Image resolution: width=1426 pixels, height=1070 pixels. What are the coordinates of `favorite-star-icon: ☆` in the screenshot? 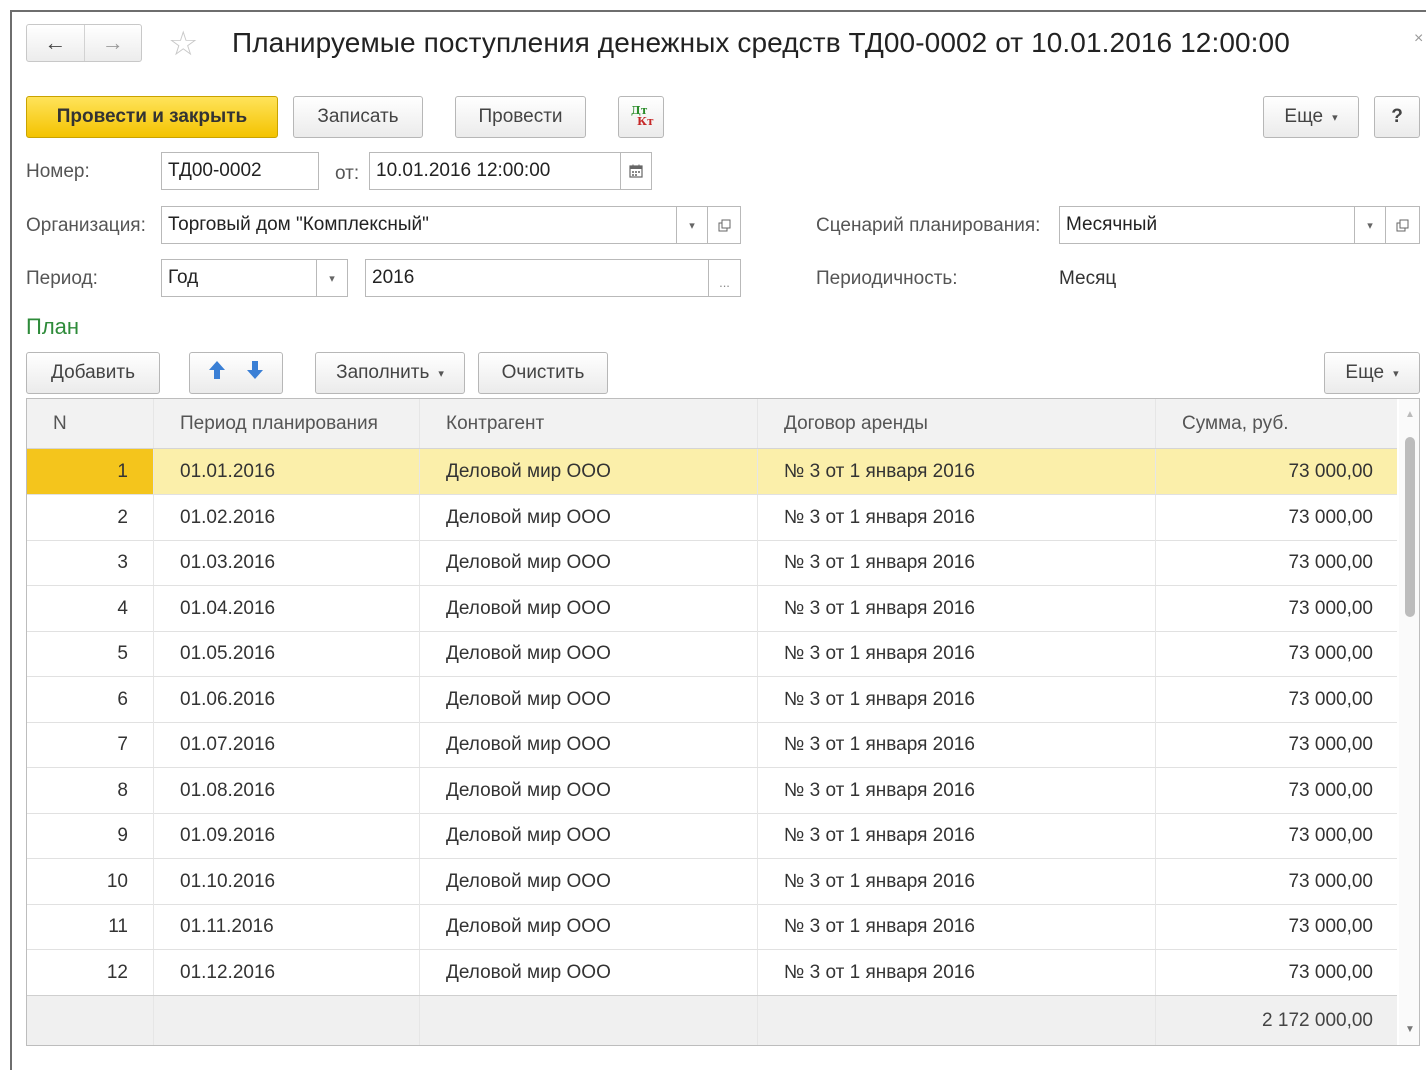 It's located at (183, 44).